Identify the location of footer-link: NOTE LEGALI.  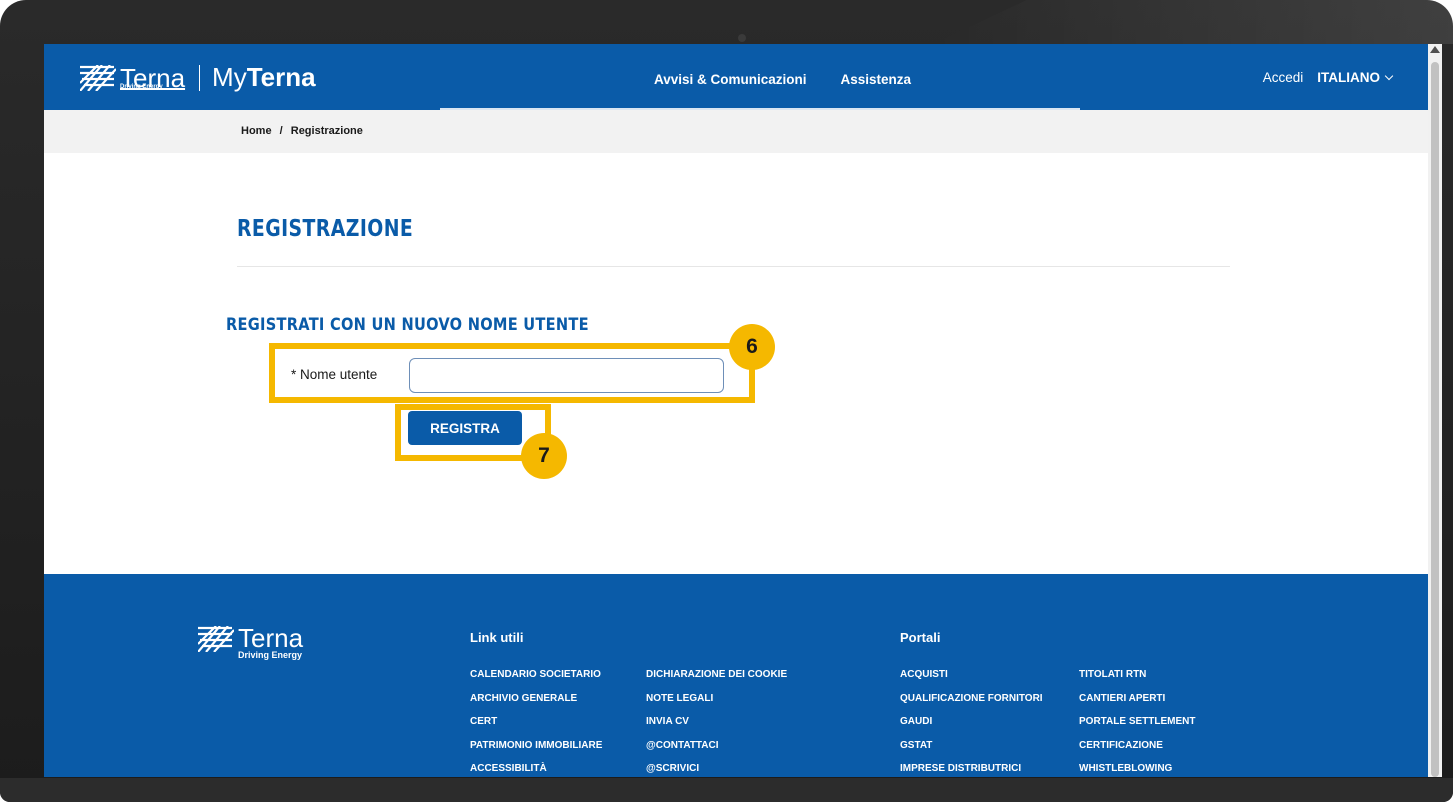
(716, 699).